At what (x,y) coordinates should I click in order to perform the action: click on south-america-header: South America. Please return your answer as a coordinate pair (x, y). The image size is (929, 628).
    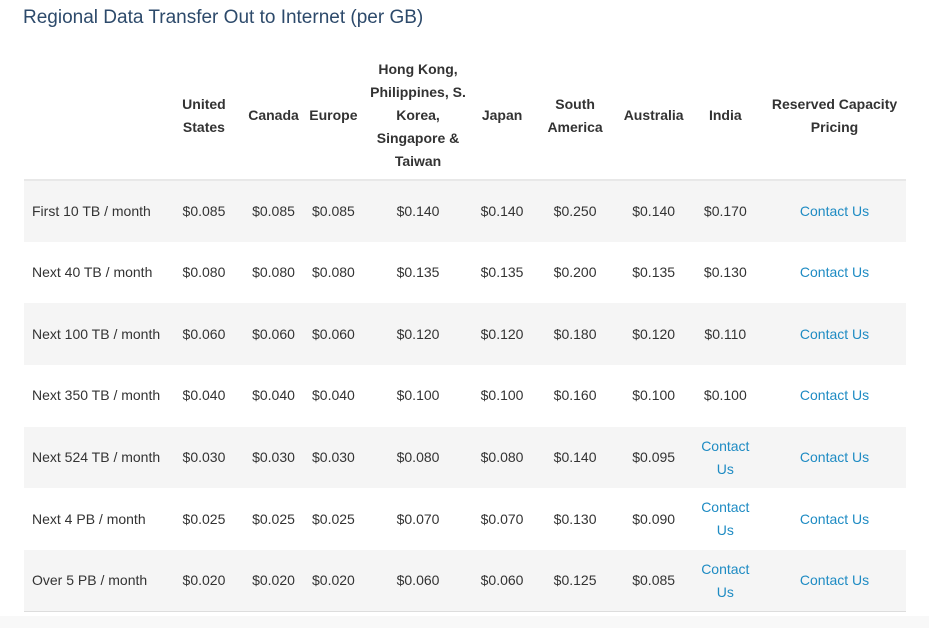
    Looking at the image, I should click on (575, 116).